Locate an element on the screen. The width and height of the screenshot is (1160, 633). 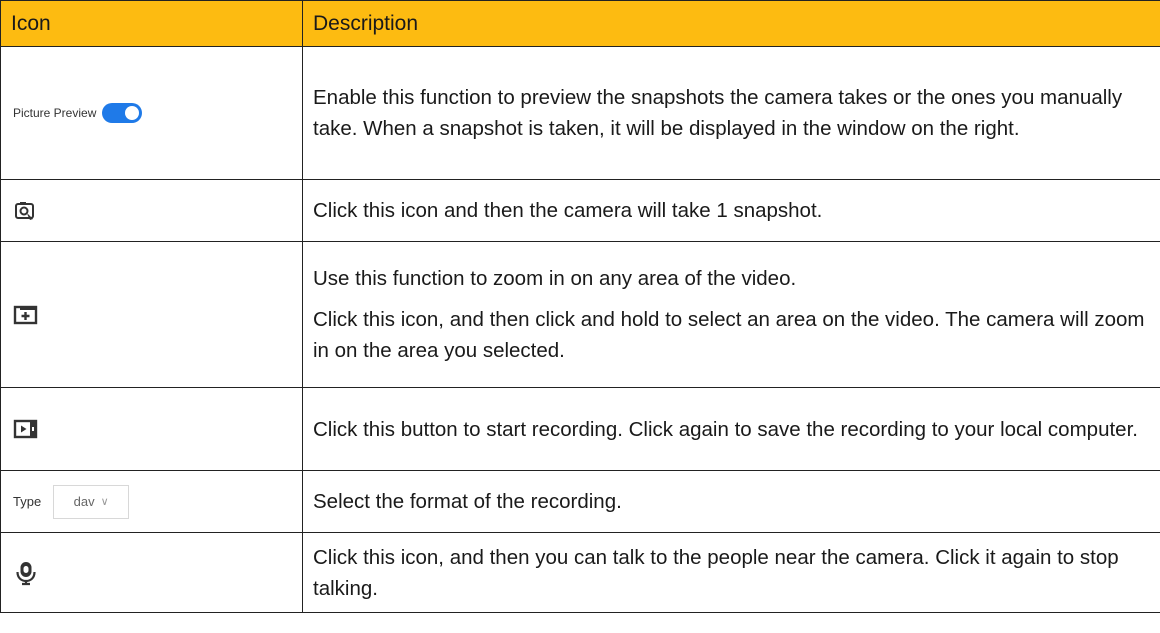
snapshot-icon is located at coordinates (25, 211).